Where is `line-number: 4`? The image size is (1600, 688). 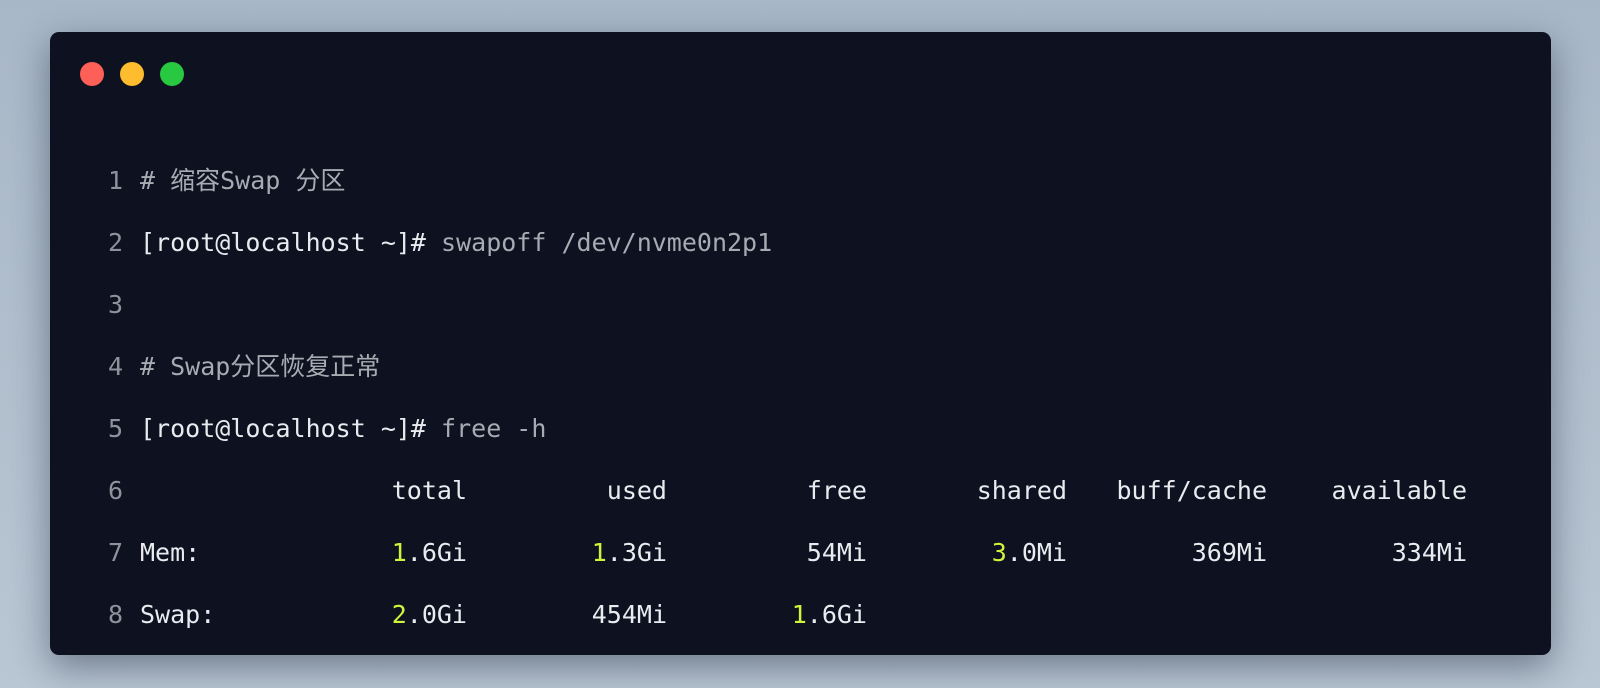 line-number: 4 is located at coordinates (116, 366).